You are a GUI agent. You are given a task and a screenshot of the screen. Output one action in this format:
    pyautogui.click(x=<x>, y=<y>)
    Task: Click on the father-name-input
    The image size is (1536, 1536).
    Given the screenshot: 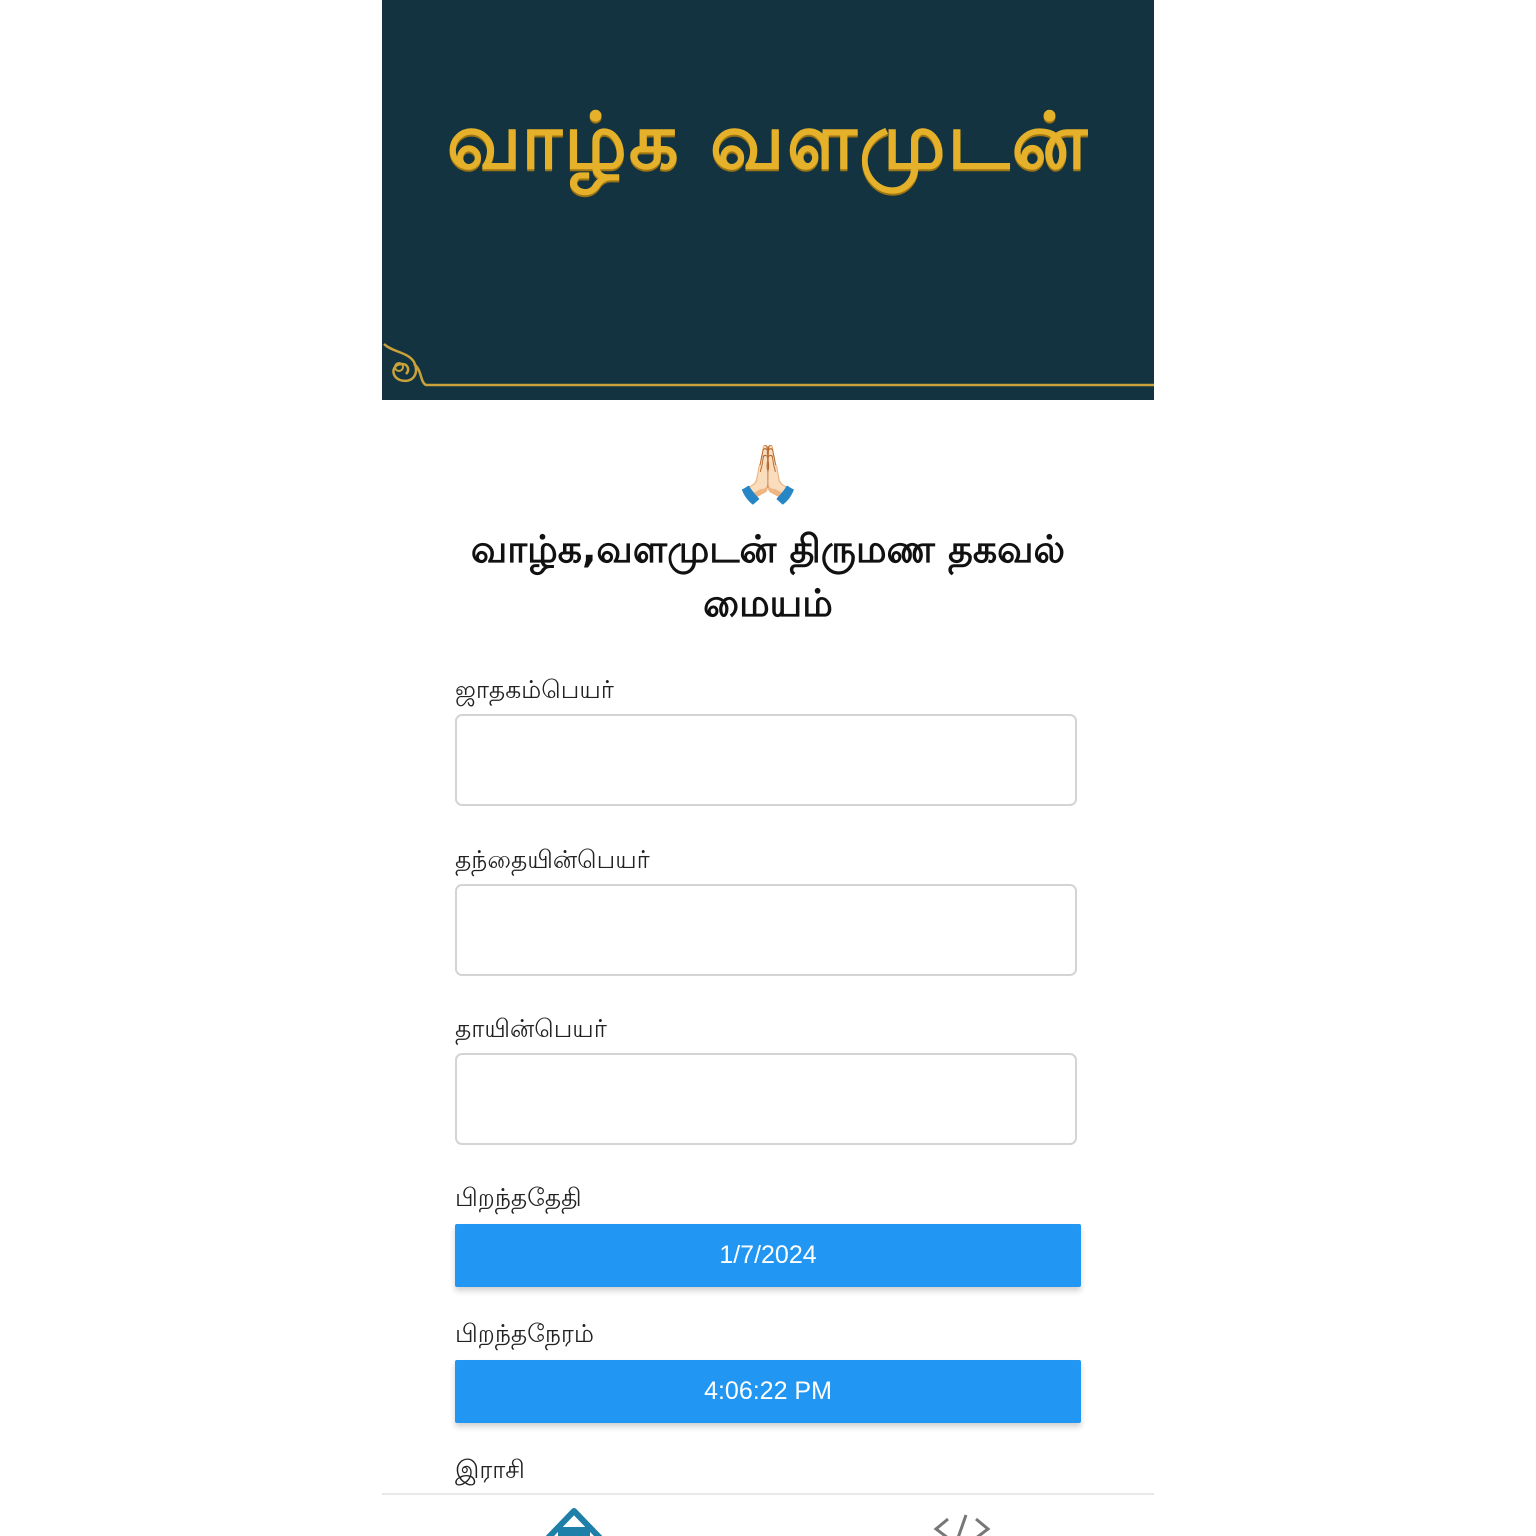 What is the action you would take?
    pyautogui.click(x=766, y=930)
    